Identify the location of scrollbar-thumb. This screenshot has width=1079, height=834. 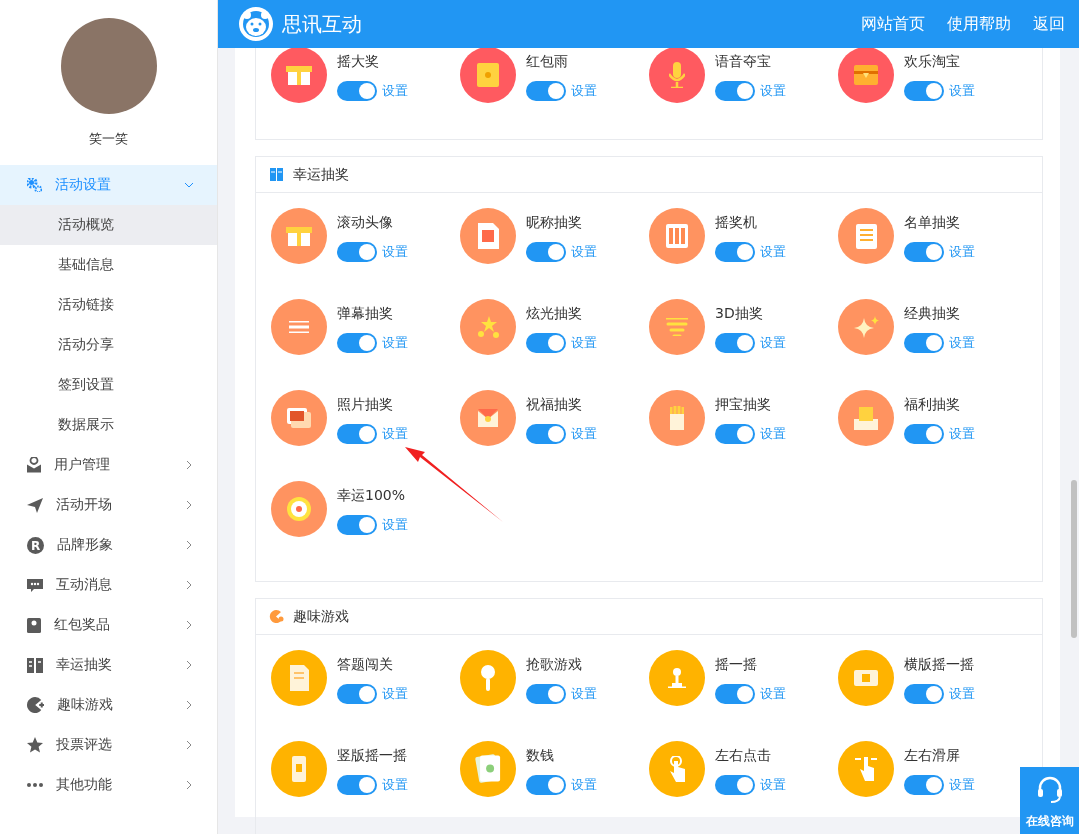
(1074, 559).